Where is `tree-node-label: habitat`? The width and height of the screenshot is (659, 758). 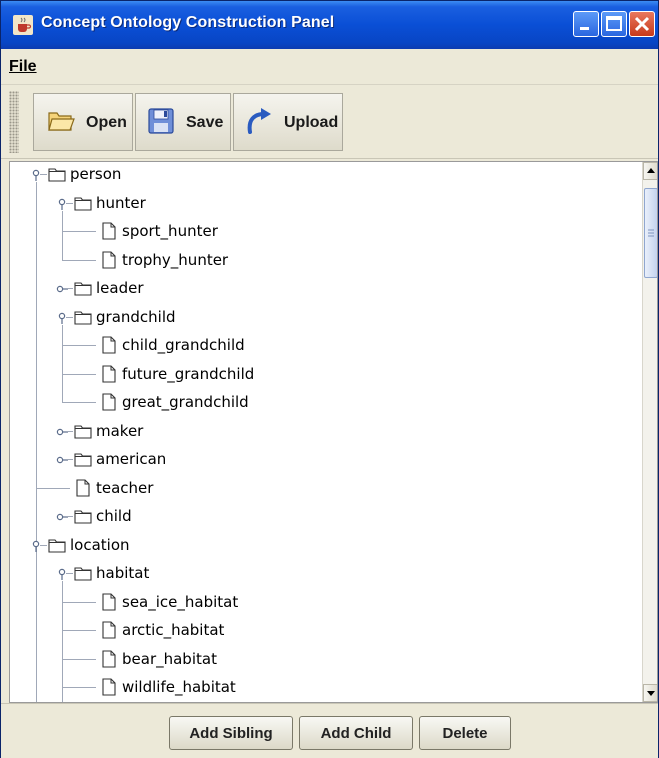 tree-node-label: habitat is located at coordinates (123, 573).